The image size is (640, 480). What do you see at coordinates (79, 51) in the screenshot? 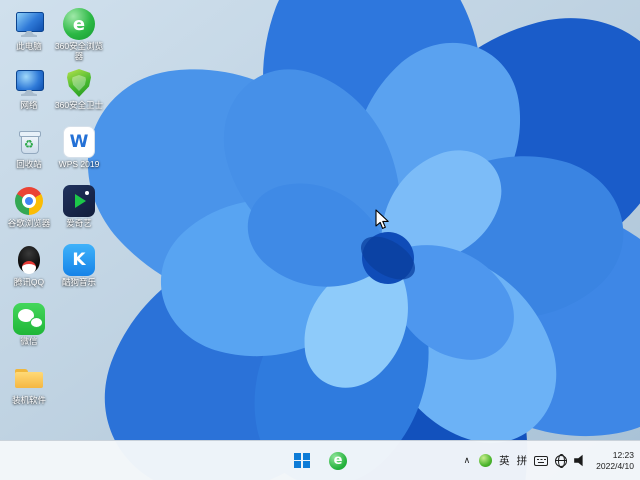
I see `desktop-icon-label: 360安全浏览器` at bounding box center [79, 51].